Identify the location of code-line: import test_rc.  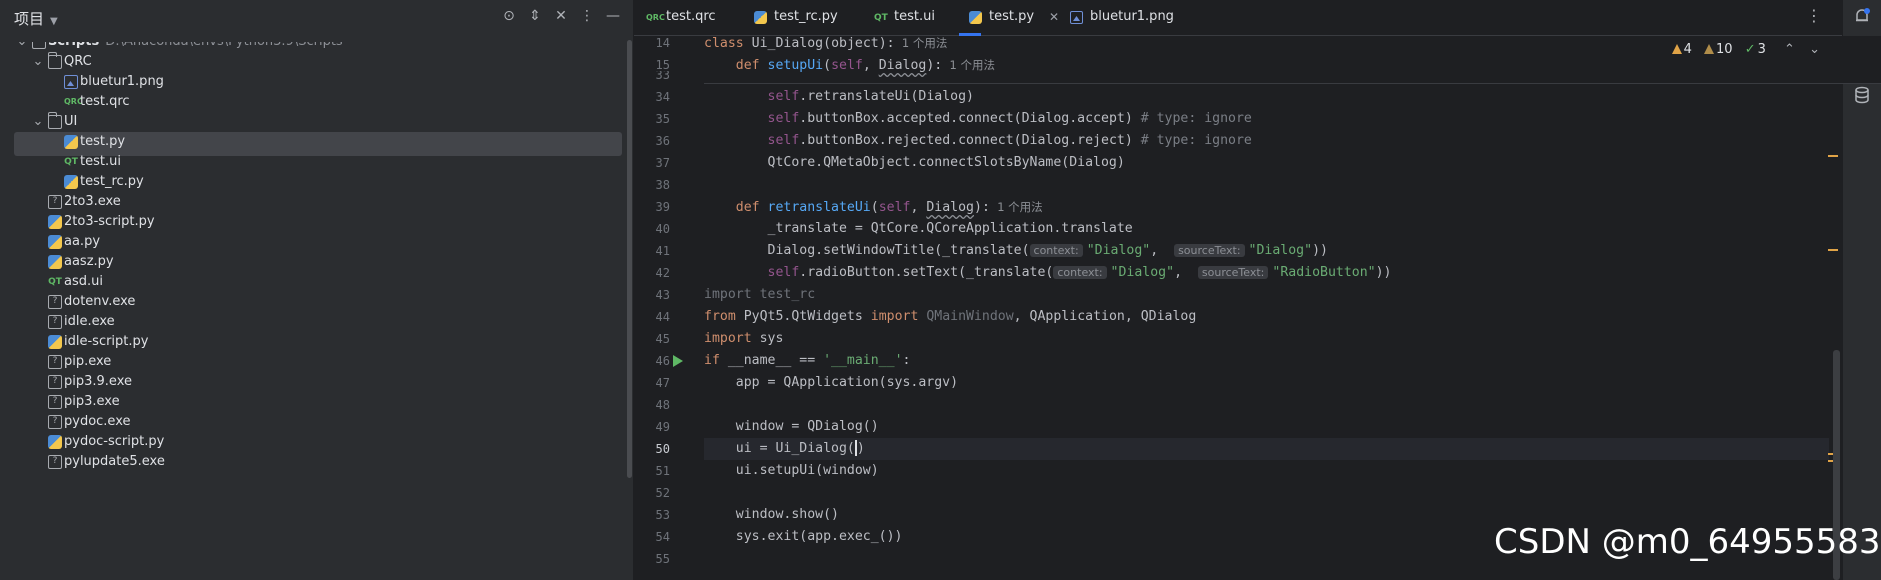
(1266, 295).